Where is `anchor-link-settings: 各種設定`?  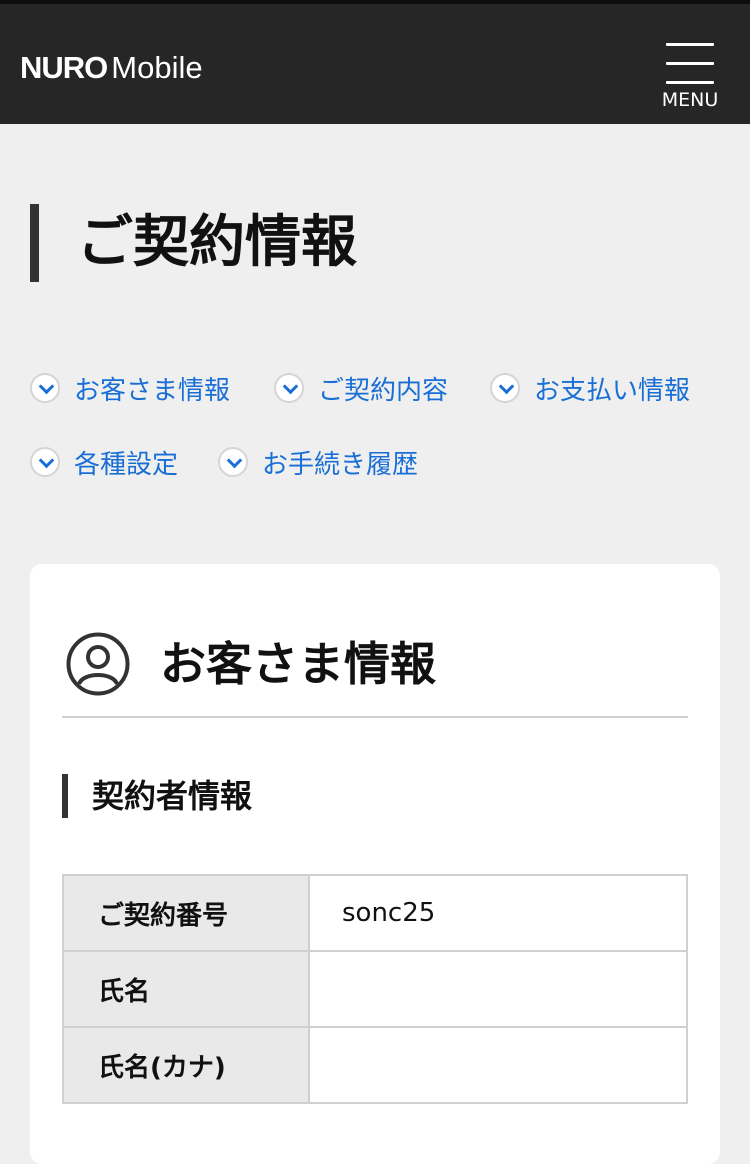 anchor-link-settings: 各種設定 is located at coordinates (104, 462).